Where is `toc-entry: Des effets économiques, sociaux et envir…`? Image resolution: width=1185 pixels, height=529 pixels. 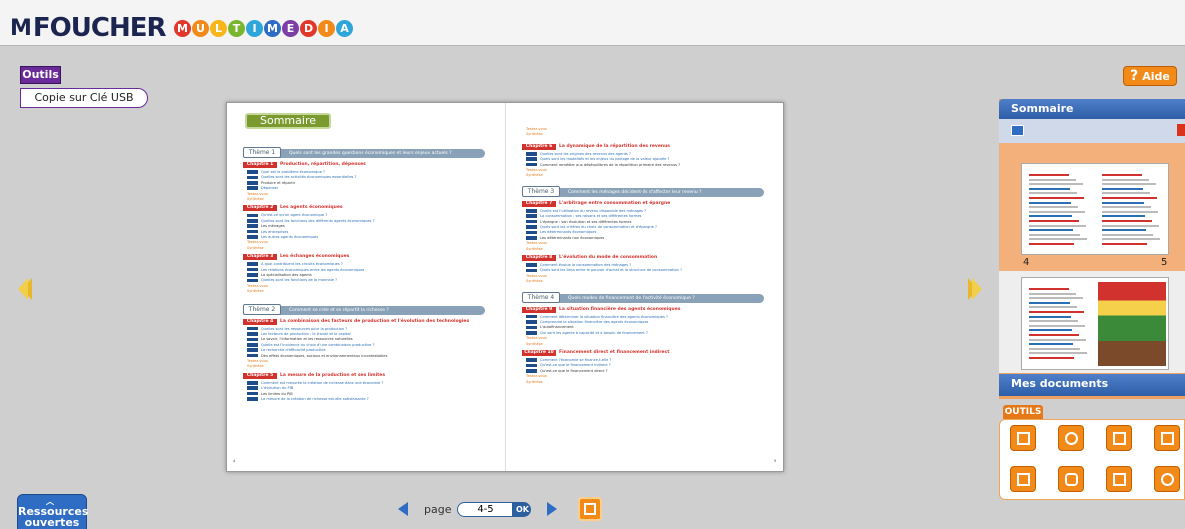
toc-entry: Des effets économiques, sociaux et envir… is located at coordinates (317, 356).